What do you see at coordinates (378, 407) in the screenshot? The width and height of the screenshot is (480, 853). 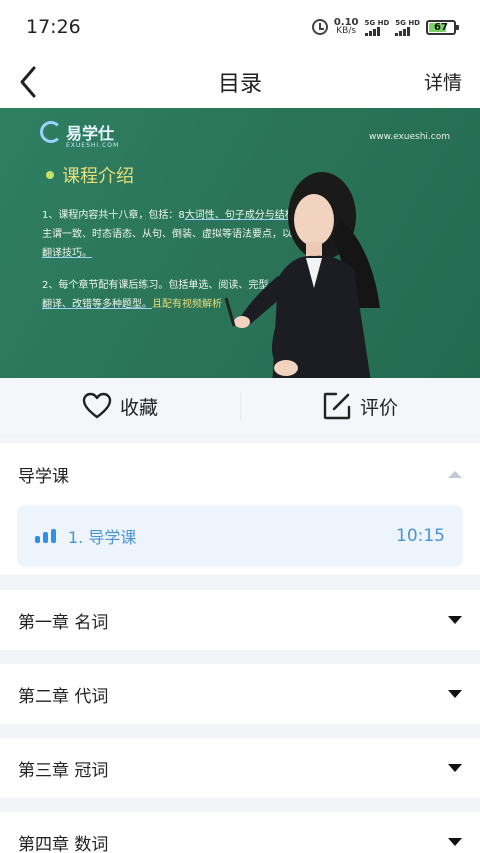 I see `review-label: 评价` at bounding box center [378, 407].